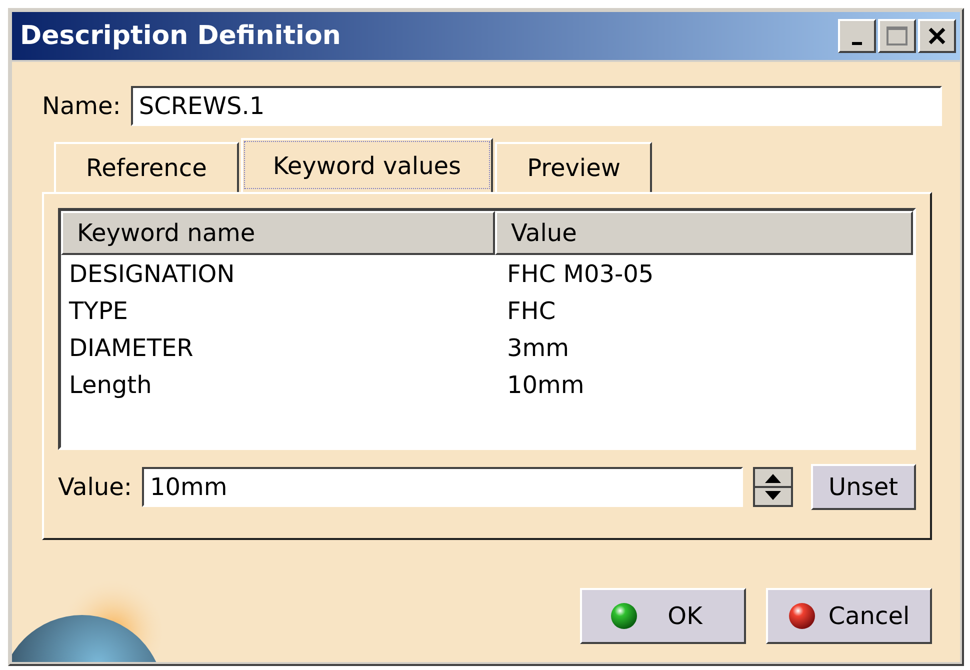  What do you see at coordinates (573, 167) in the screenshot?
I see `tab: Preview` at bounding box center [573, 167].